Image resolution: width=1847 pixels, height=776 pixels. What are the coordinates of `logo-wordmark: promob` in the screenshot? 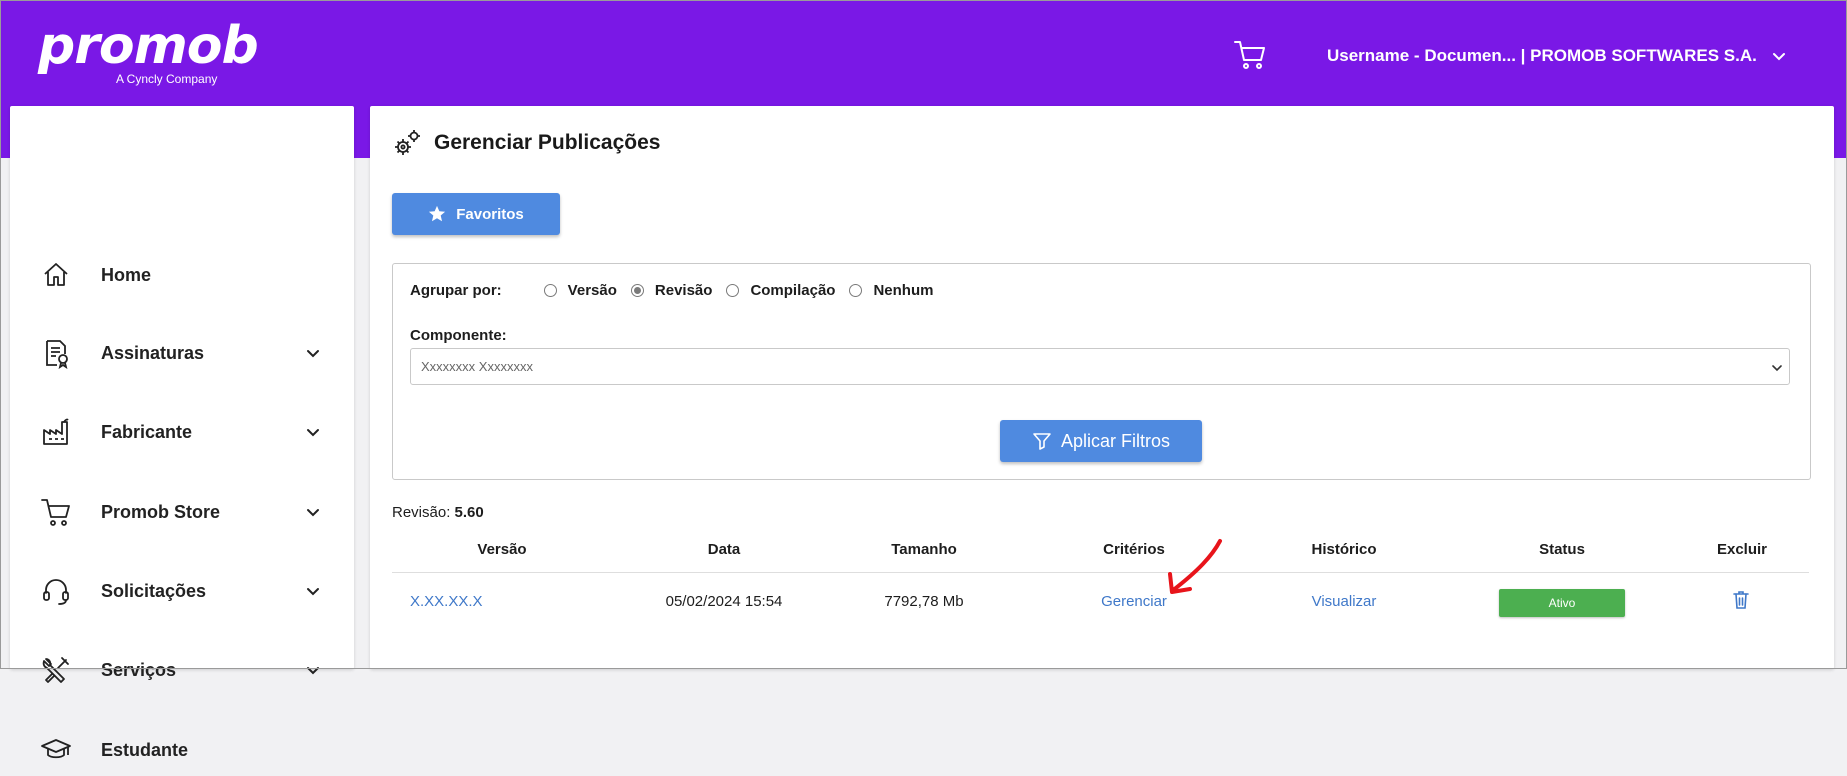 It's located at (148, 46).